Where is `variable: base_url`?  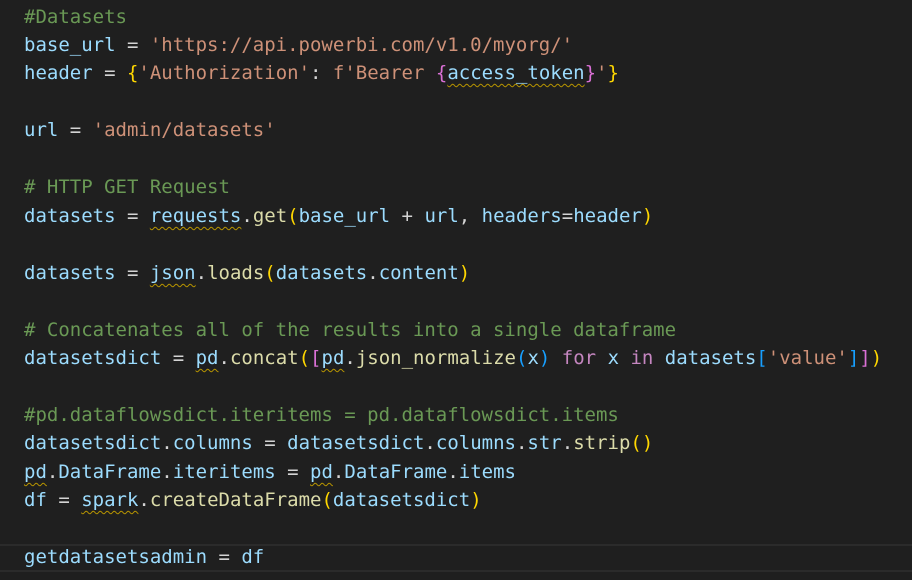 variable: base_url is located at coordinates (70, 45).